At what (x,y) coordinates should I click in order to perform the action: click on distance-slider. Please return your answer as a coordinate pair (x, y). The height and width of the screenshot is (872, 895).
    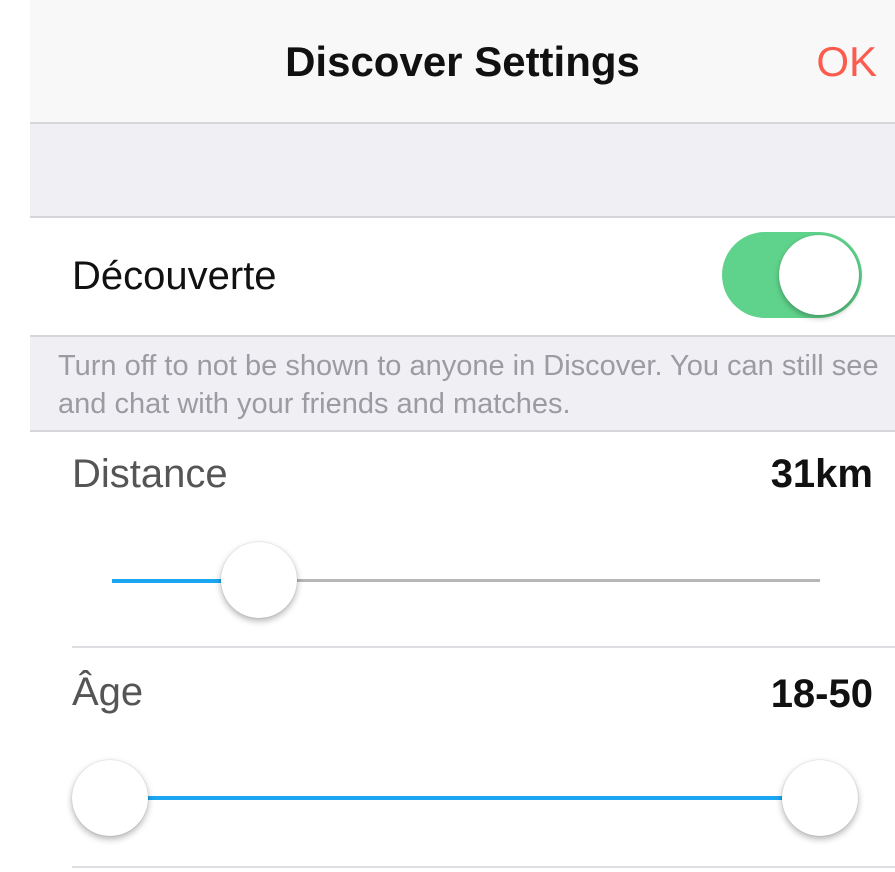
    Looking at the image, I should click on (466, 580).